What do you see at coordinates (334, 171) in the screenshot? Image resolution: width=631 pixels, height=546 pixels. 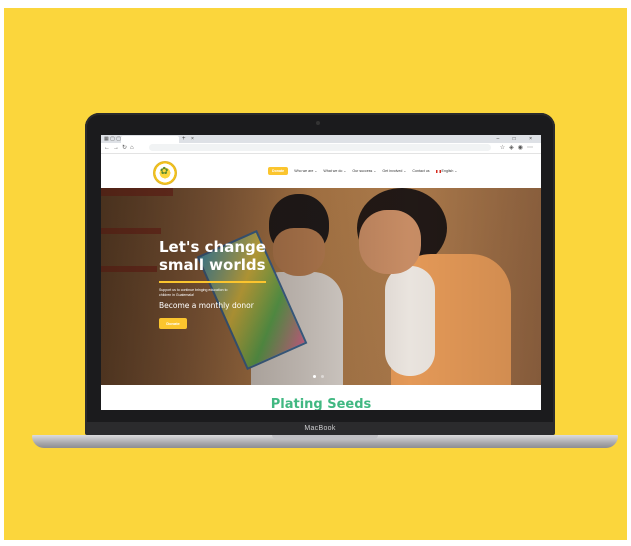 I see `nav-what-we-do: What we do ⌄` at bounding box center [334, 171].